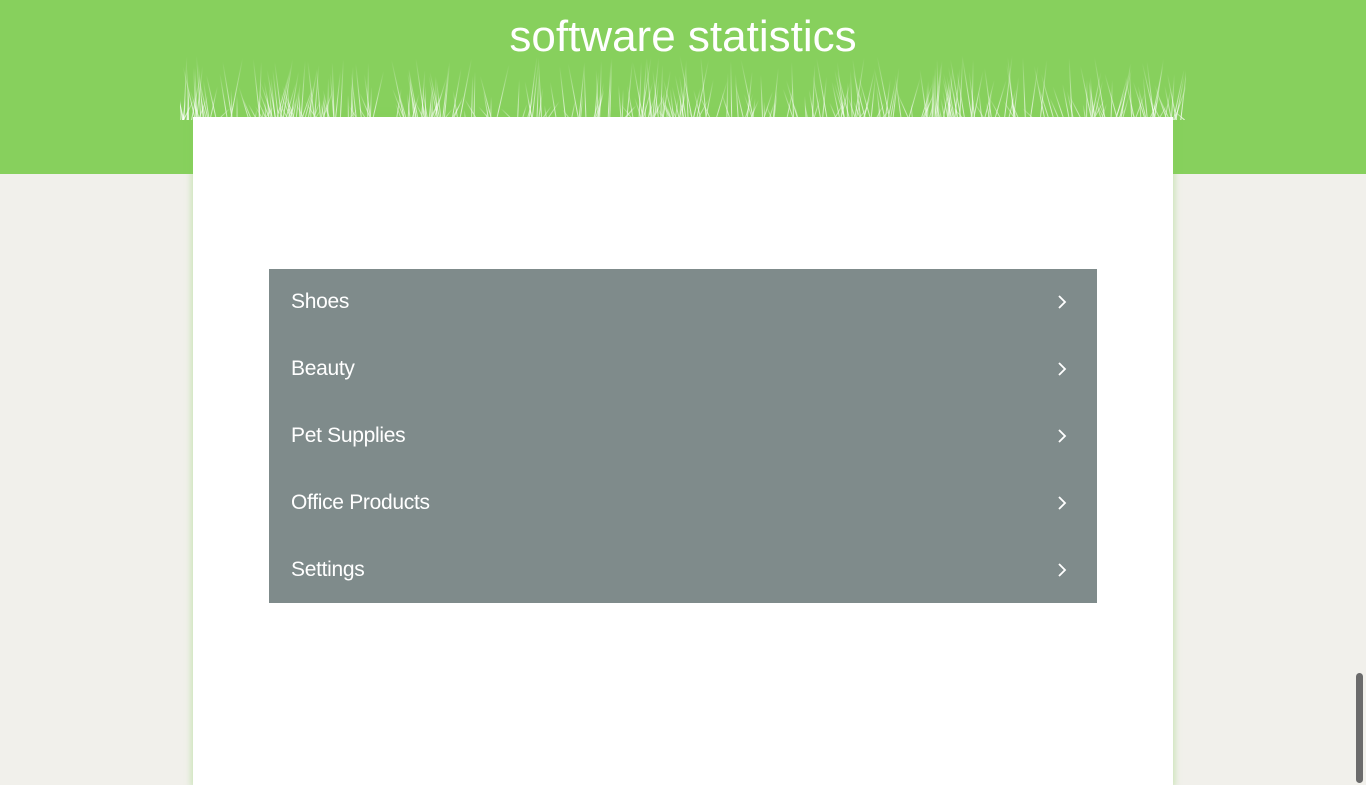  I want to click on menu-item-beauty: Beauty, so click(683, 369).